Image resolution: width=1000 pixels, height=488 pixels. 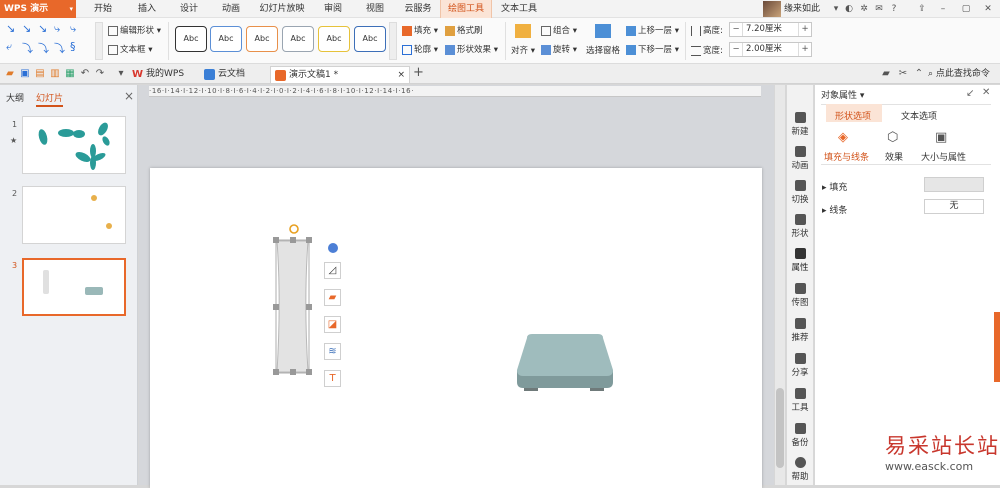 What do you see at coordinates (919, 74) in the screenshot?
I see `collapse-ribbon-icon: ⌃` at bounding box center [919, 74].